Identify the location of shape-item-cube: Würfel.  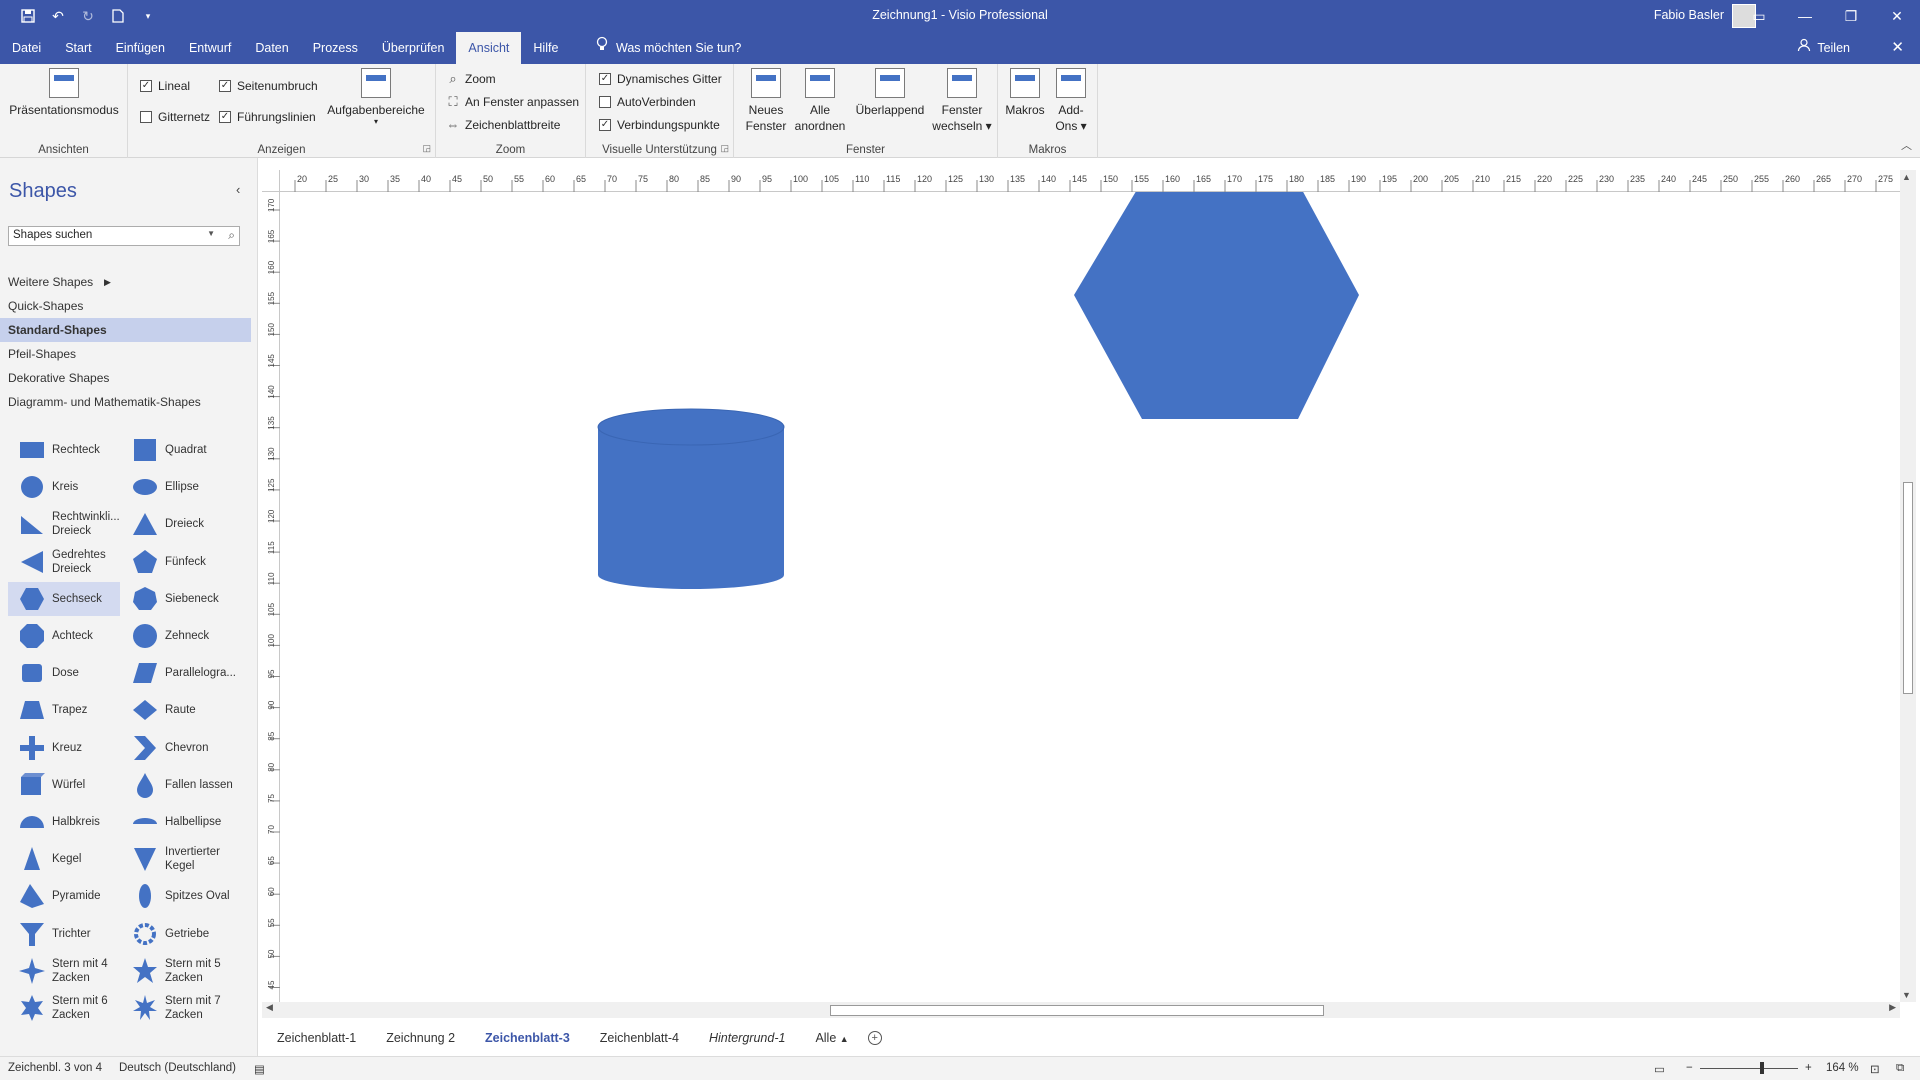
(64, 785).